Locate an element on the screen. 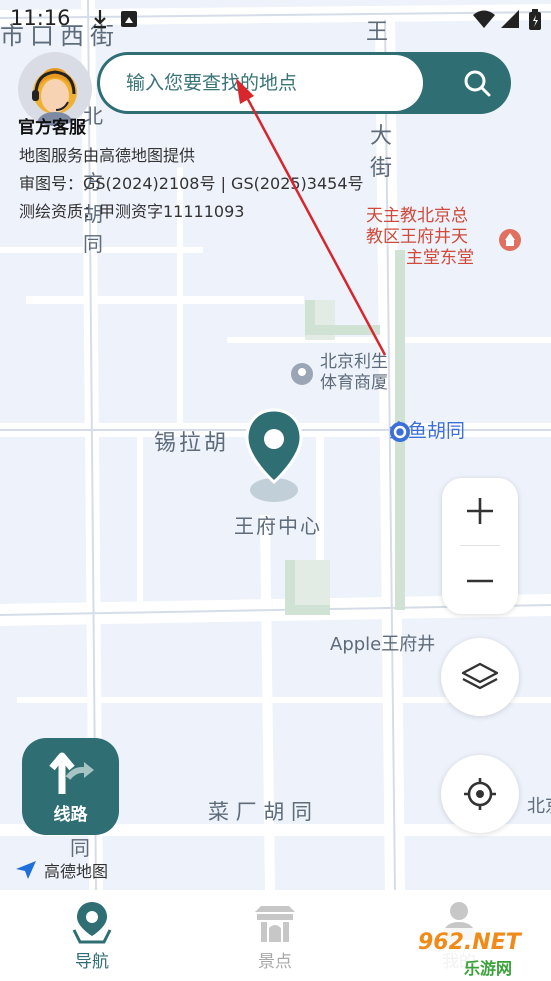  poi-apple-store: Apple王府井 is located at coordinates (382, 644).